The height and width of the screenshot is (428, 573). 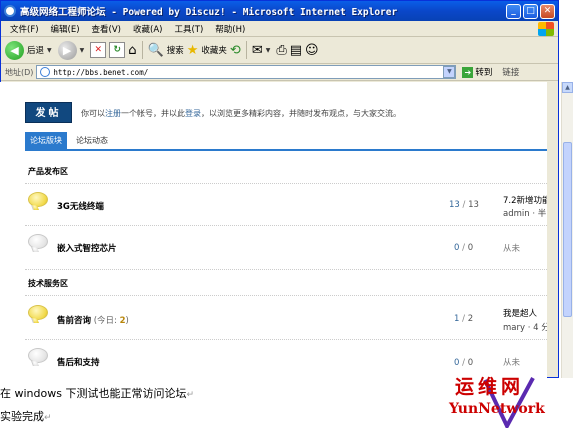 What do you see at coordinates (67, 50) in the screenshot?
I see `forward-arrow-icon: ▶` at bounding box center [67, 50].